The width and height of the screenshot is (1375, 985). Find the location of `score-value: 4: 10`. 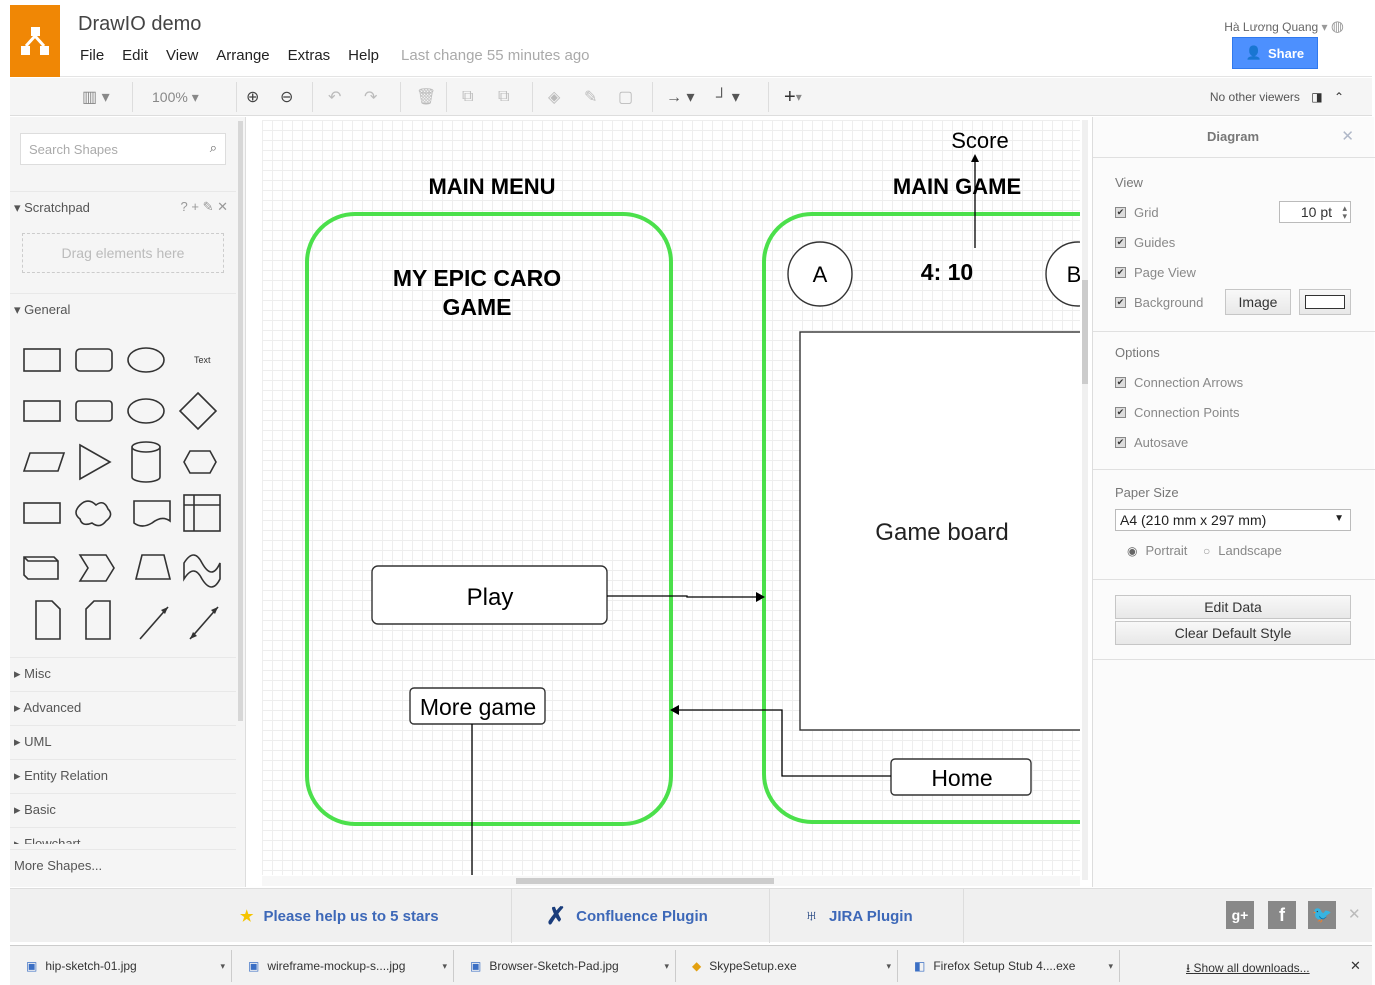

score-value: 4: 10 is located at coordinates (947, 272).